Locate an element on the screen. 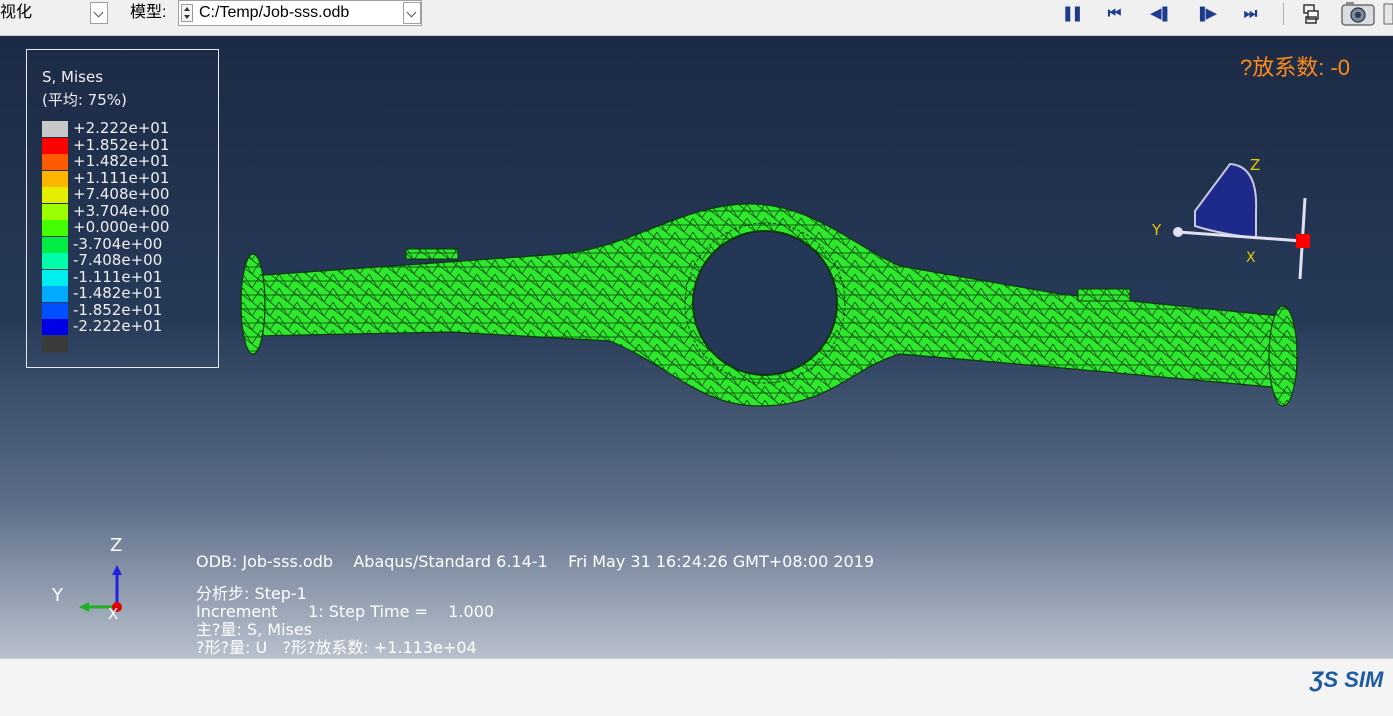  right-flange is located at coordinates (1283, 356).